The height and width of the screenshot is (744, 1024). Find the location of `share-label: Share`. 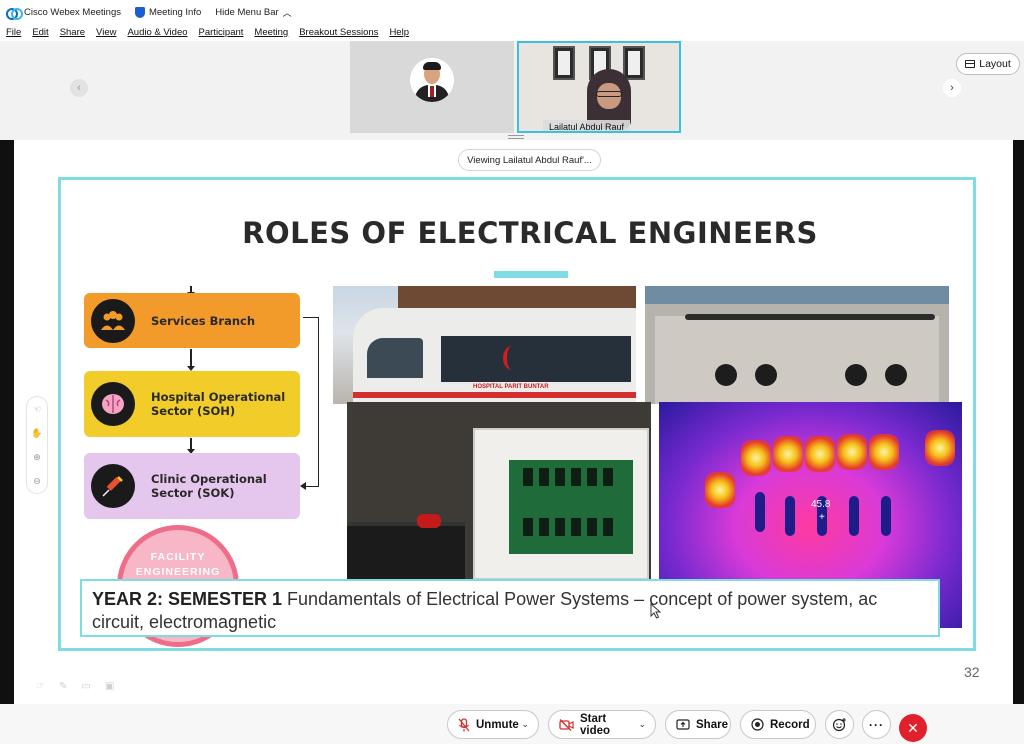

share-label: Share is located at coordinates (712, 724).